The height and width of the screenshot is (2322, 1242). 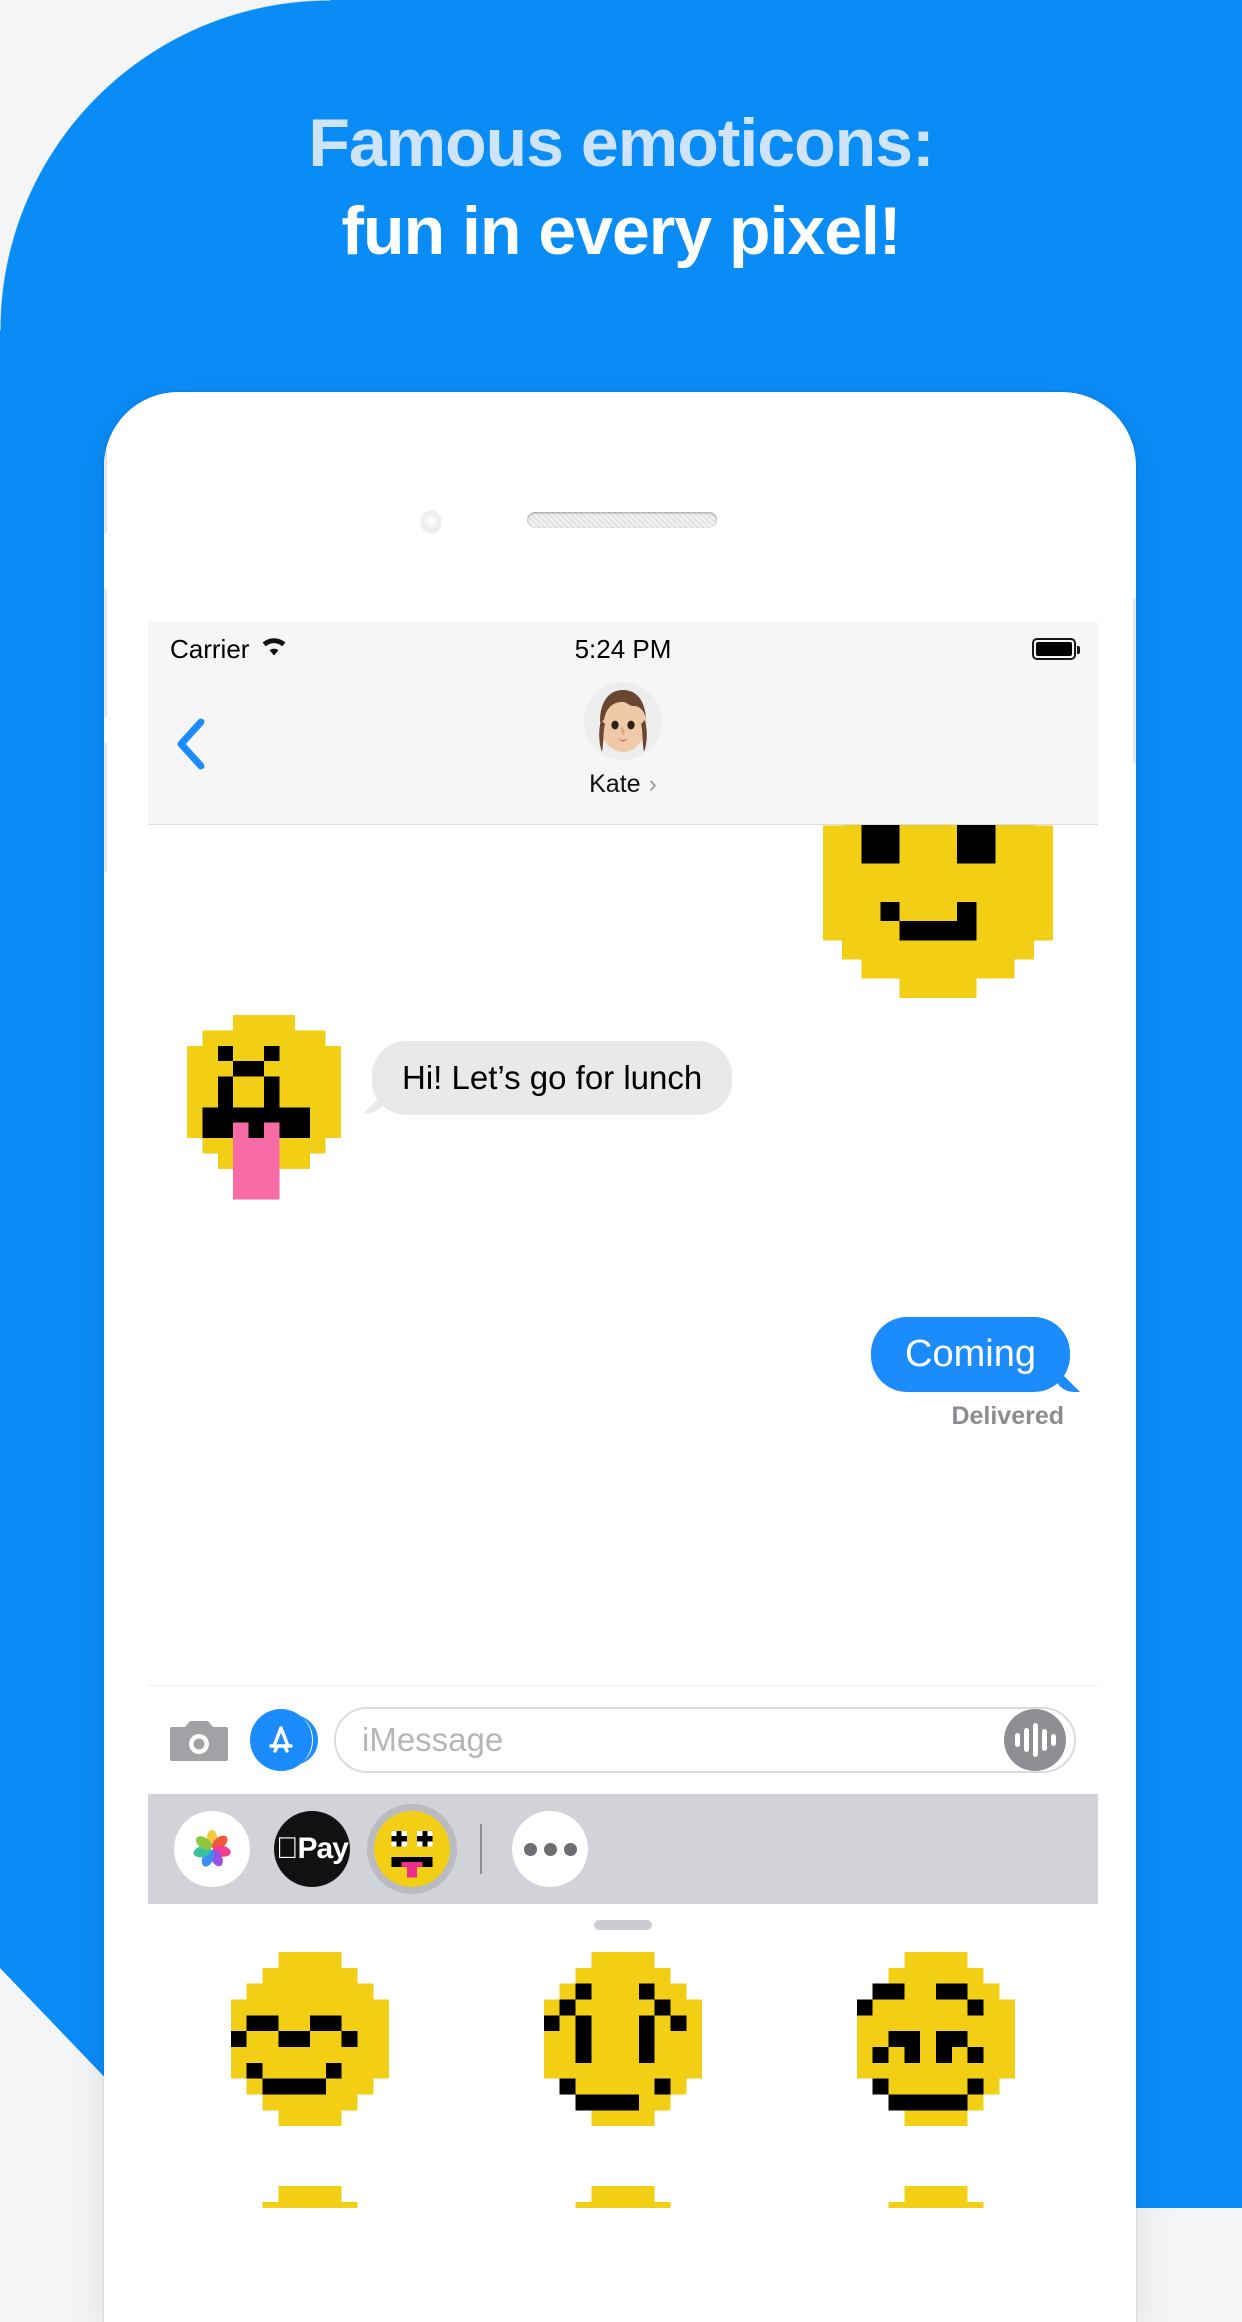 What do you see at coordinates (622, 520) in the screenshot?
I see `earpiece-speaker` at bounding box center [622, 520].